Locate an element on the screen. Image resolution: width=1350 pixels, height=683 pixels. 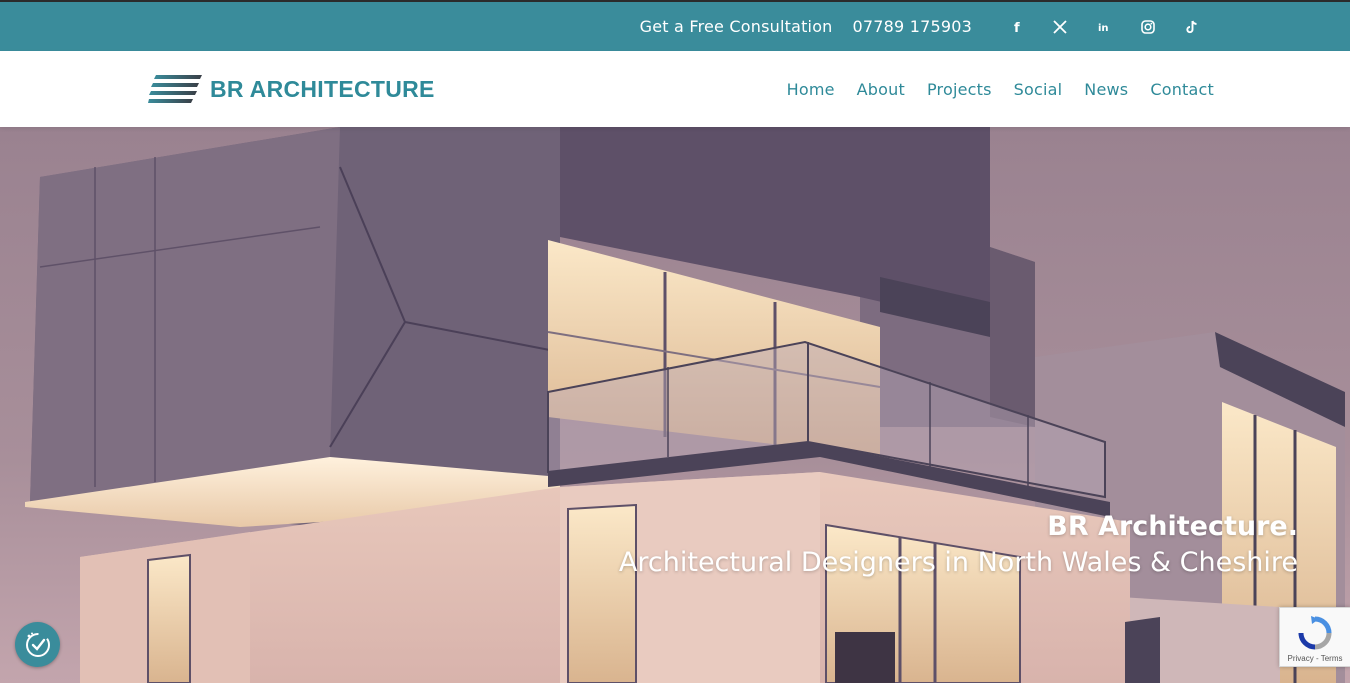
svg-text: f is located at coordinates (1017, 27).